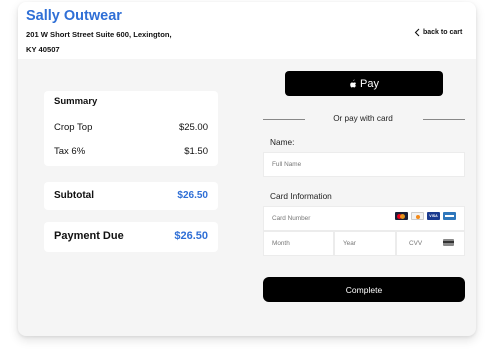 This screenshot has height=363, width=488. Describe the element at coordinates (196, 151) in the screenshot. I see `tax-value: $1.50` at that location.